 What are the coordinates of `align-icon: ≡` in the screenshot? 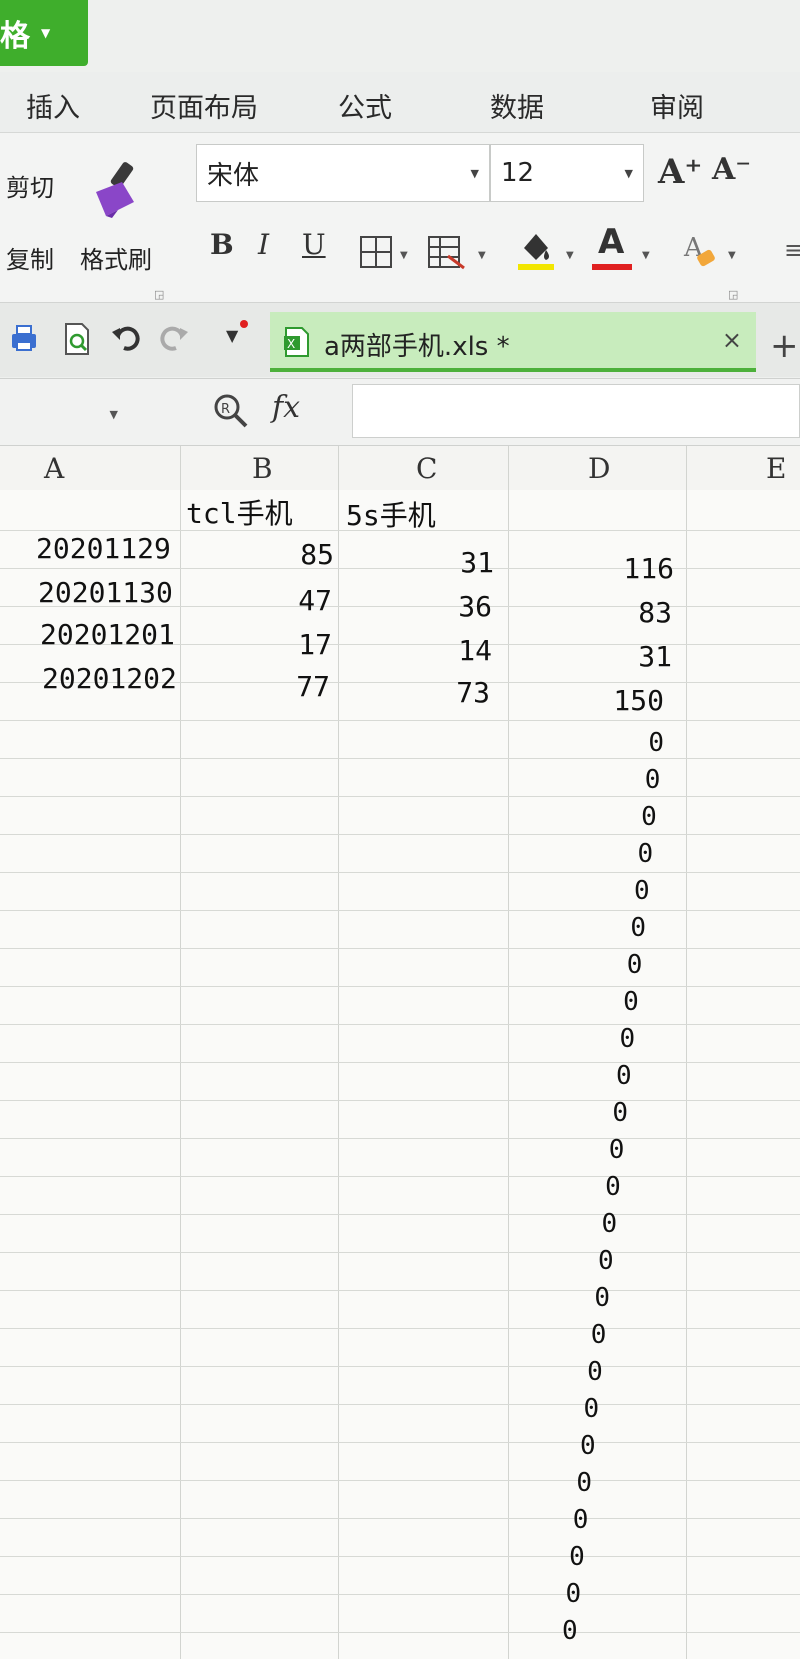 It's located at (792, 250).